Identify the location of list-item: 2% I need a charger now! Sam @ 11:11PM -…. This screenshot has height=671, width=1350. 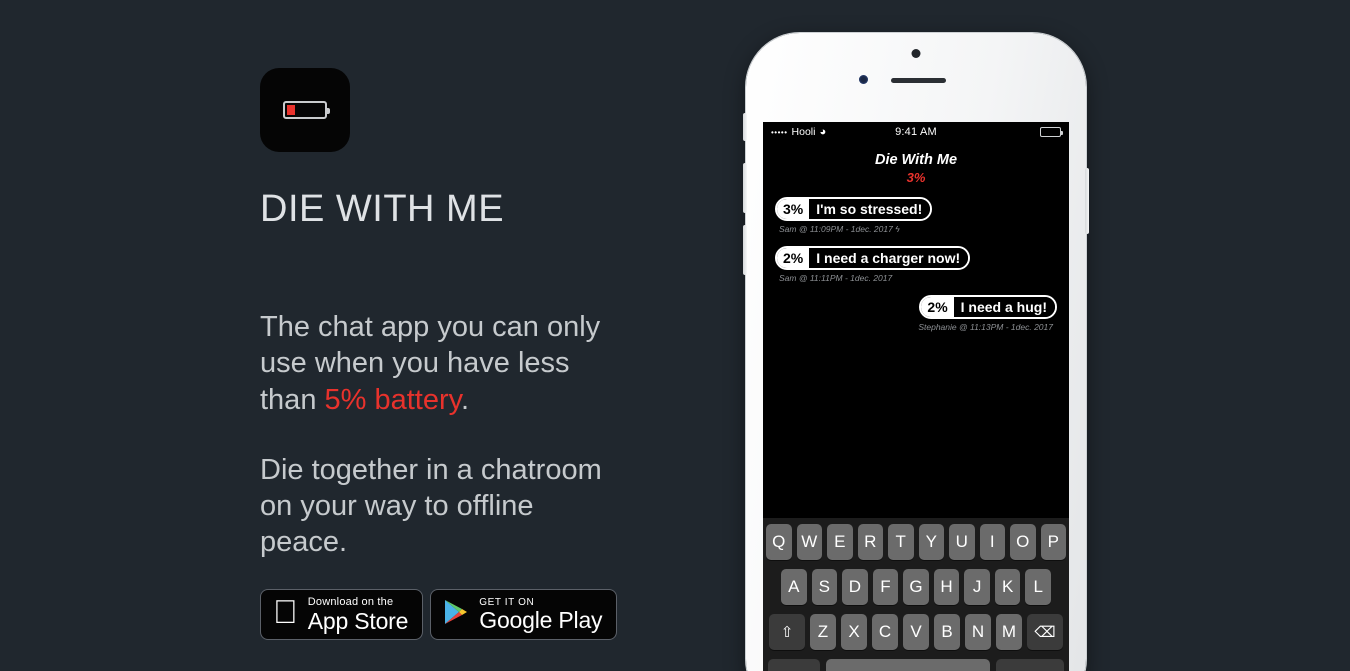
(916, 264).